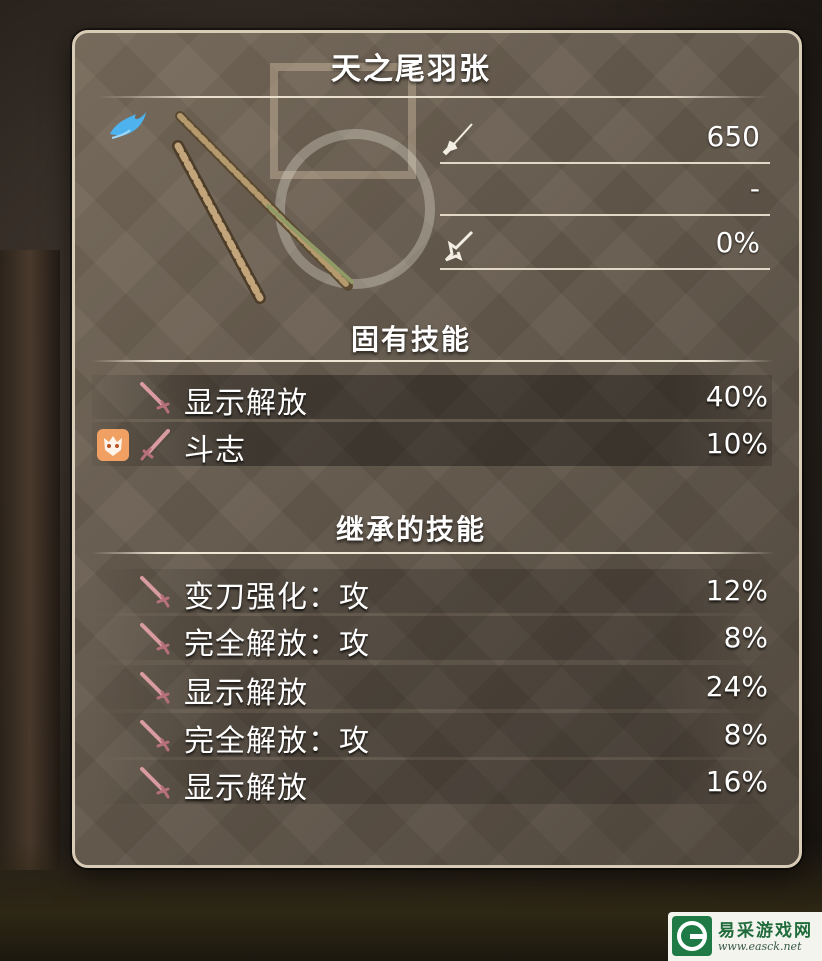 The width and height of the screenshot is (822, 961). I want to click on innate-skills-divider, so click(433, 361).